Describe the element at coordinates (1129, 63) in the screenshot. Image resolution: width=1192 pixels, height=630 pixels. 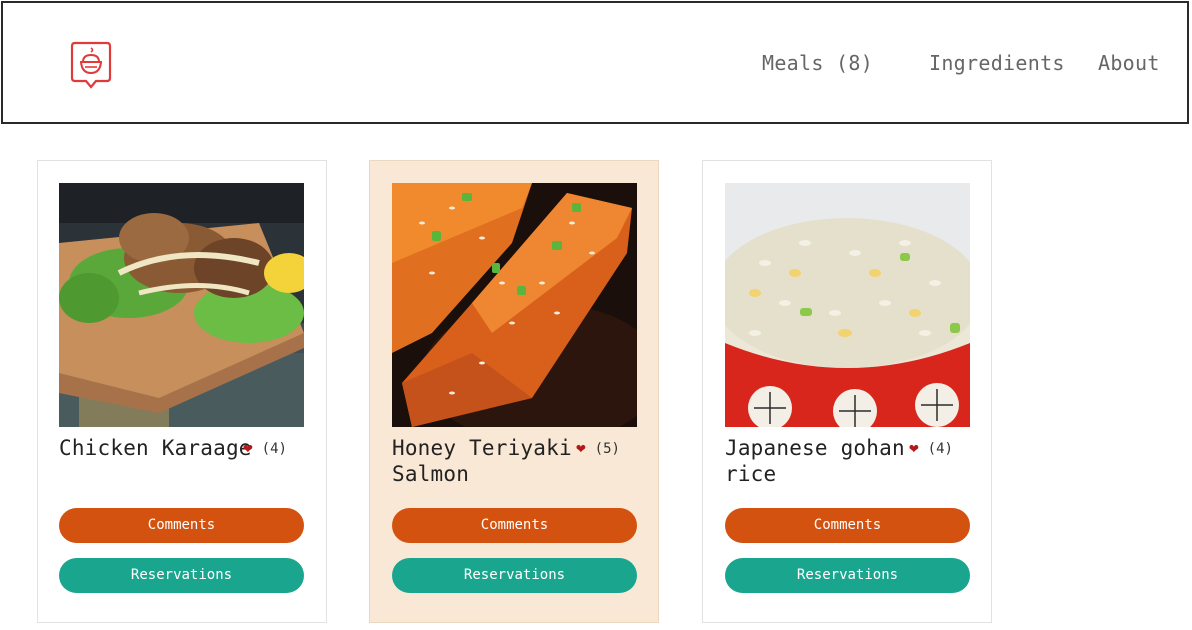
I see `nav-about: About` at that location.